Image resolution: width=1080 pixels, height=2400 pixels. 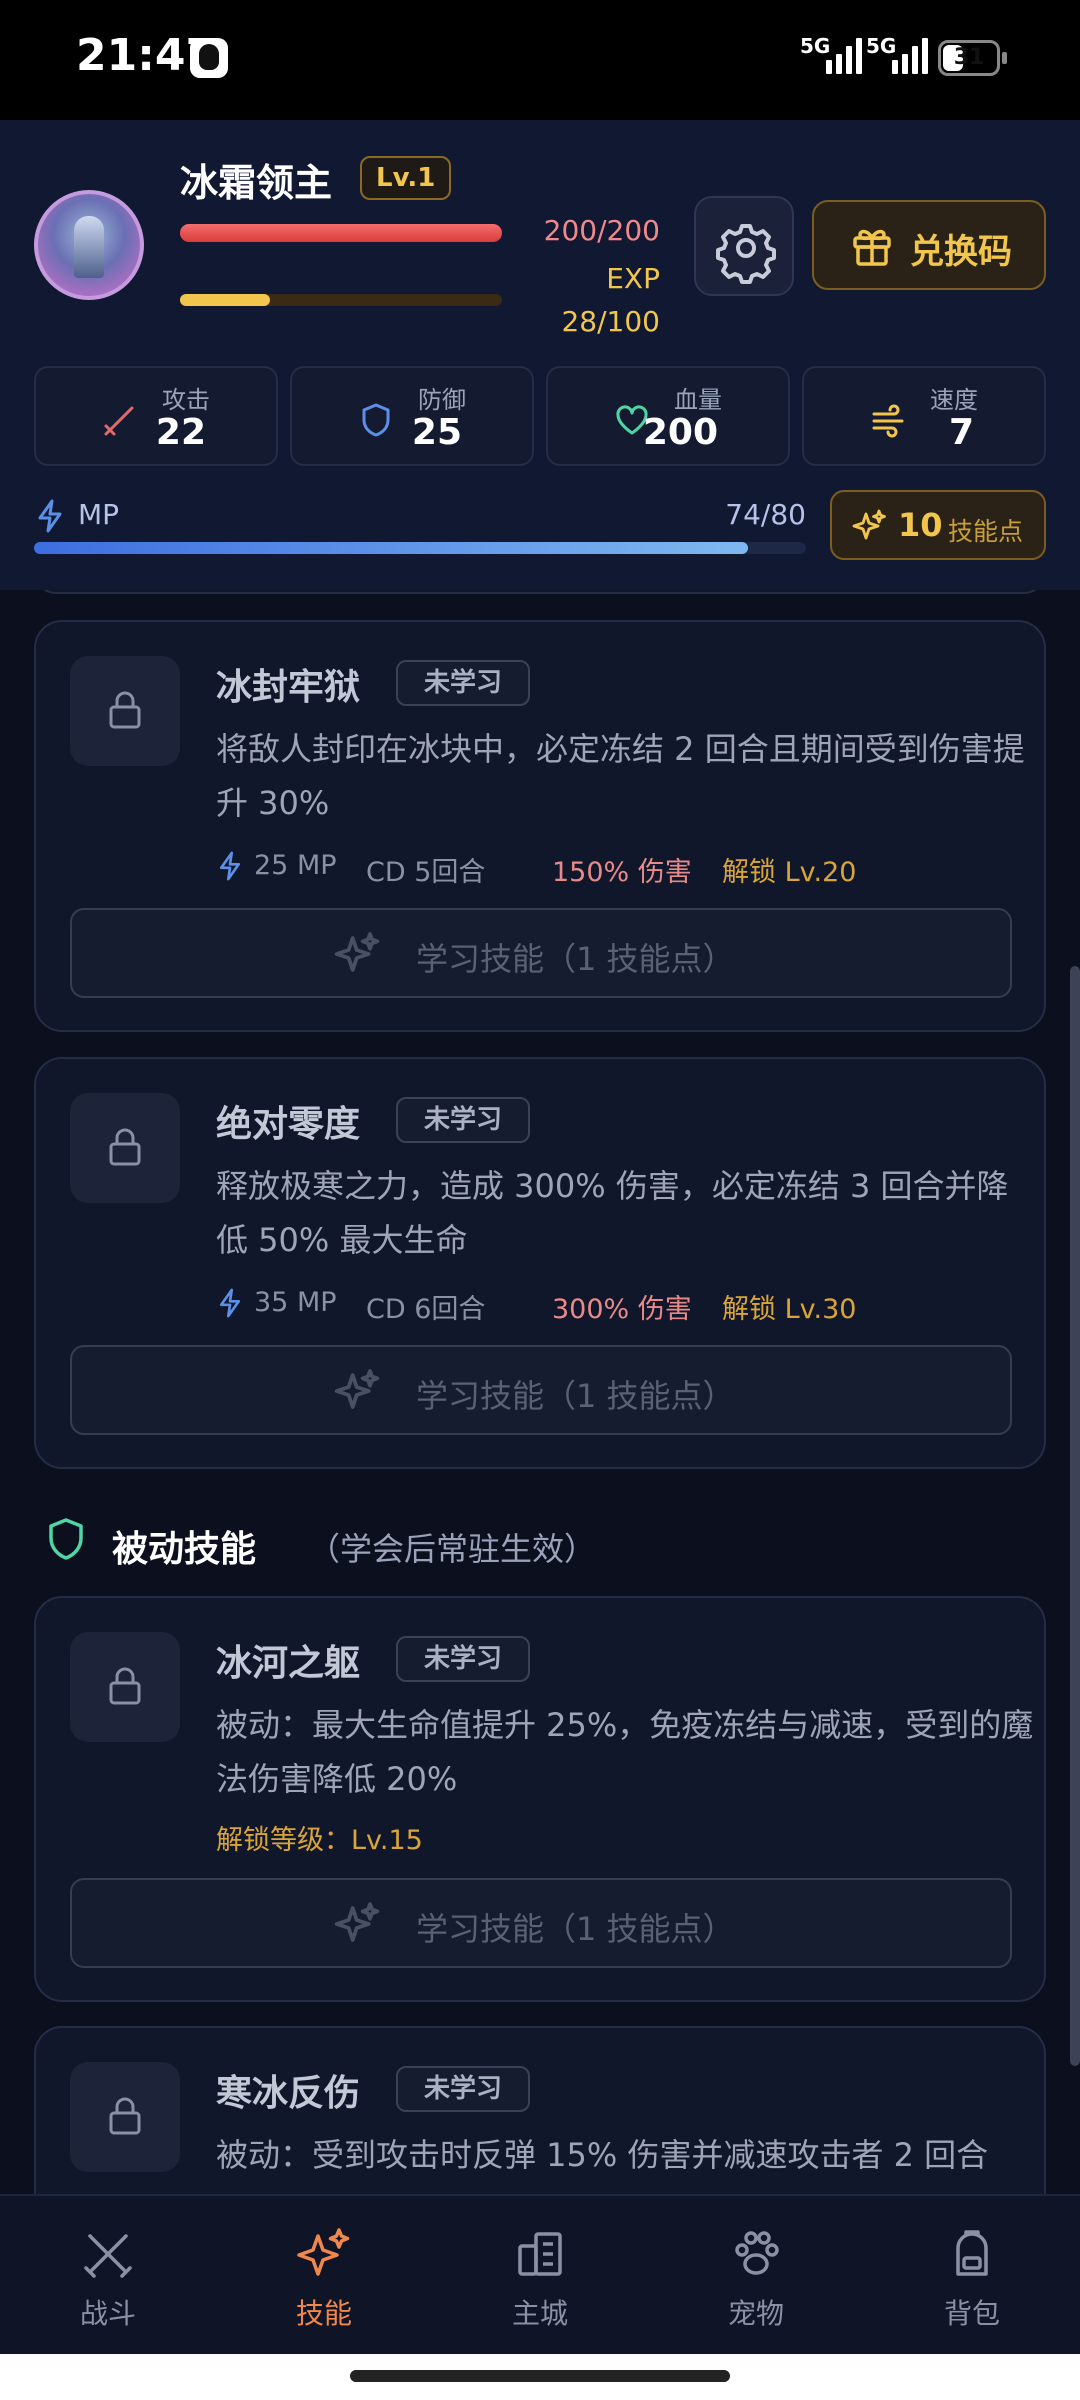 I want to click on system-nav-bar, so click(x=540, y=2377).